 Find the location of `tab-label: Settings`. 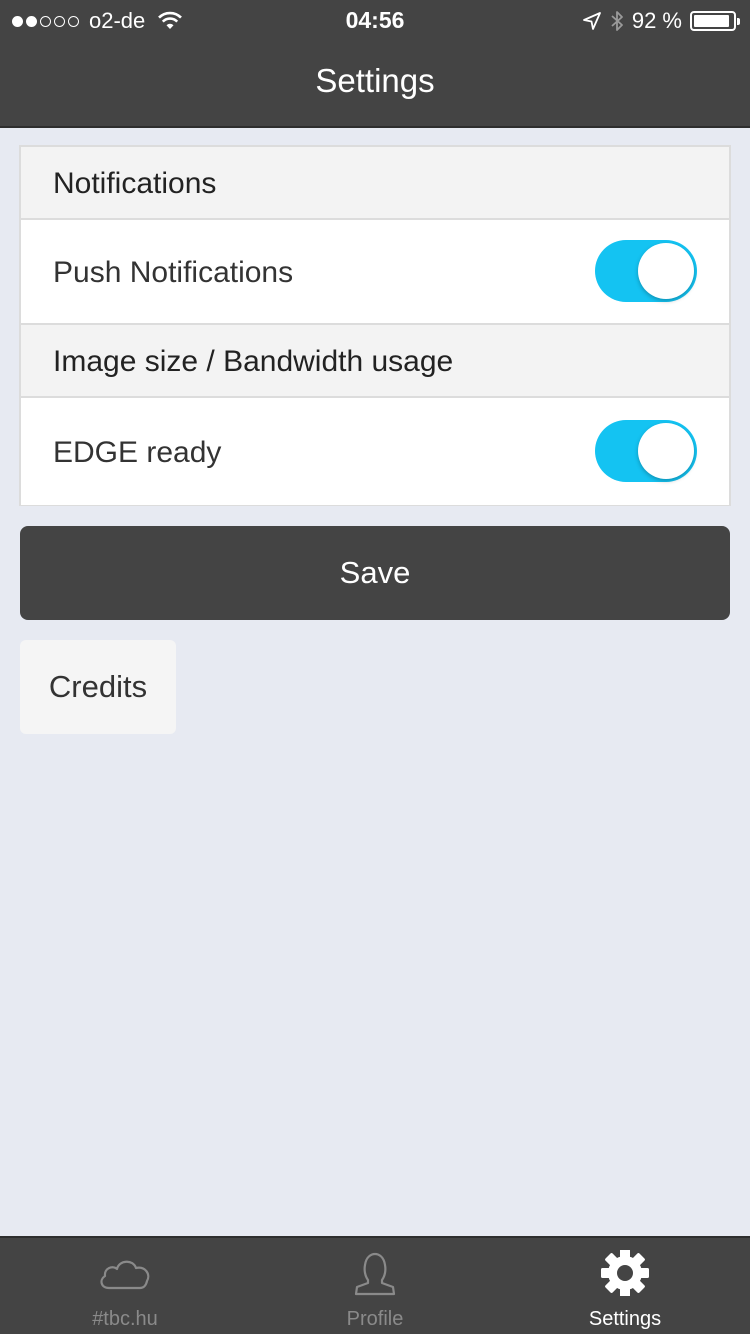

tab-label: Settings is located at coordinates (625, 1319).